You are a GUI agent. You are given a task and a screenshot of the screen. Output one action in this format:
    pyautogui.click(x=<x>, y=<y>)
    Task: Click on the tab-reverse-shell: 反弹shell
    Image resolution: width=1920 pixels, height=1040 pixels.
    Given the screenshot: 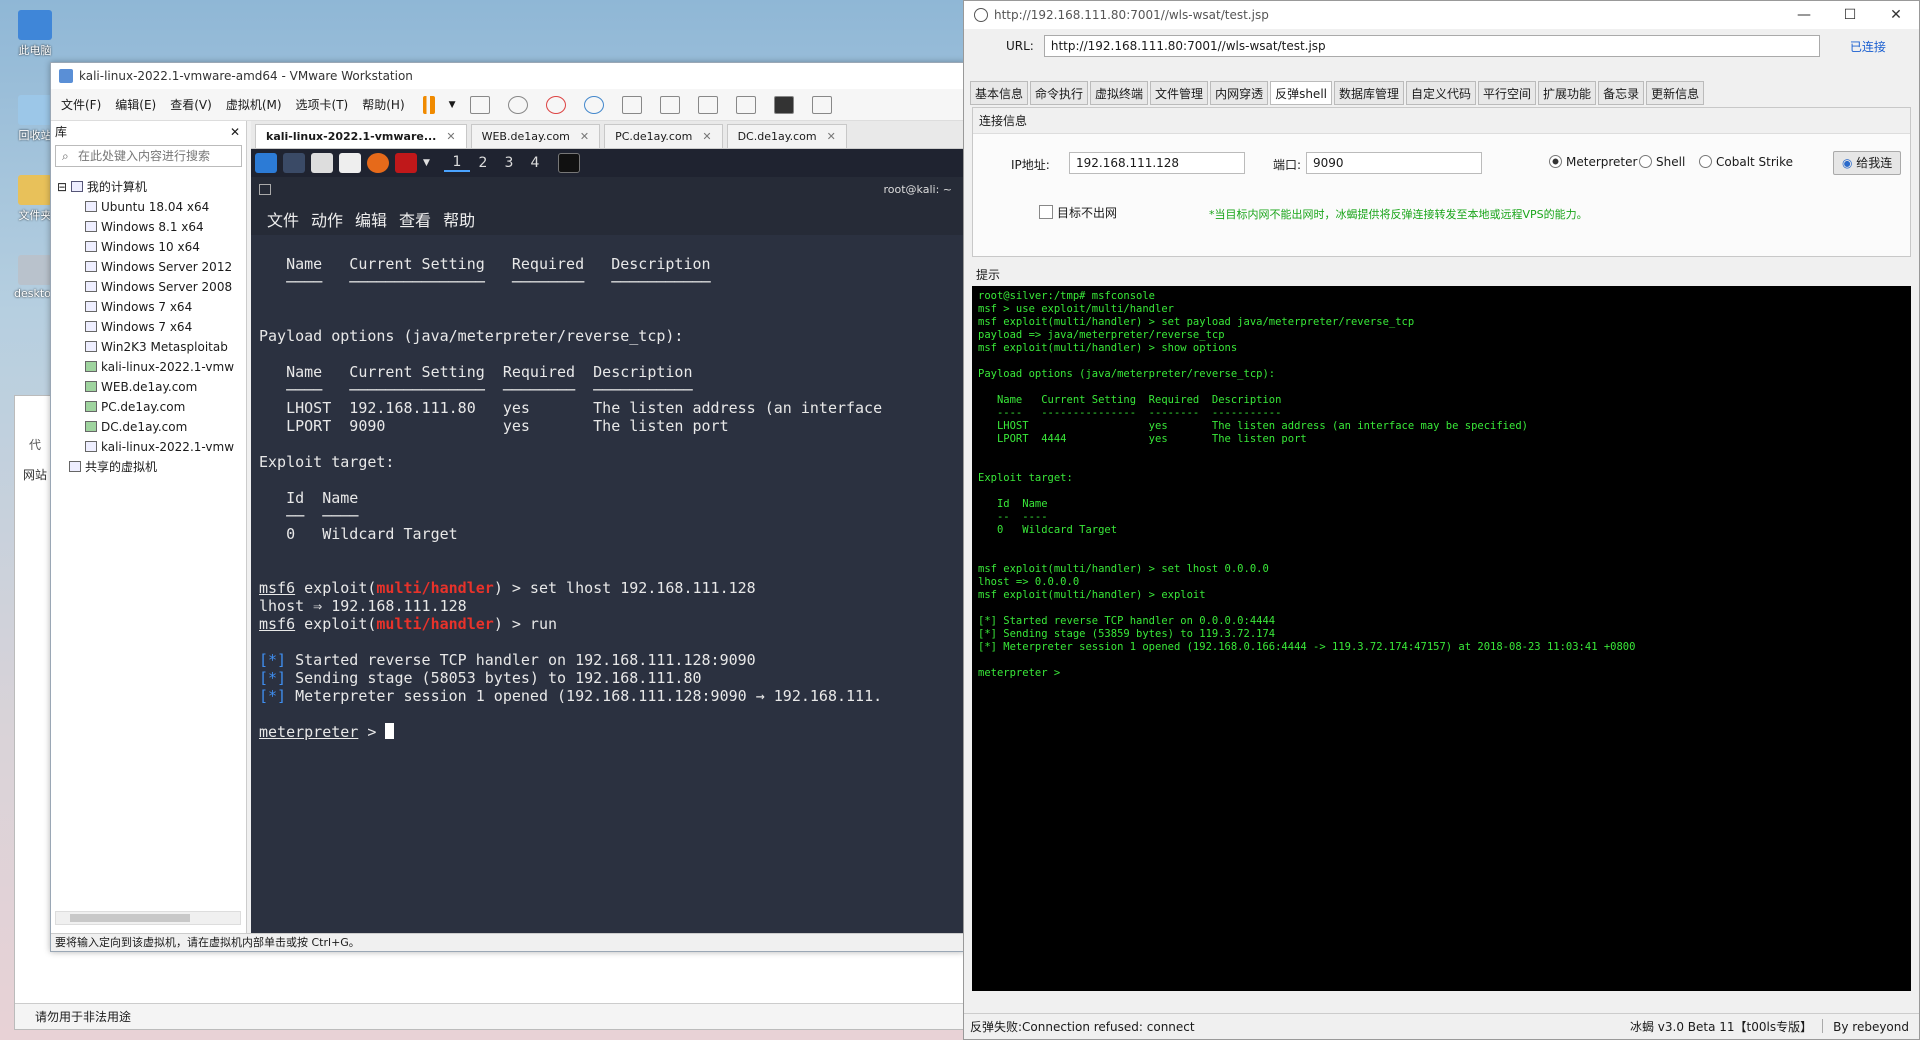 What is the action you would take?
    pyautogui.click(x=1301, y=93)
    